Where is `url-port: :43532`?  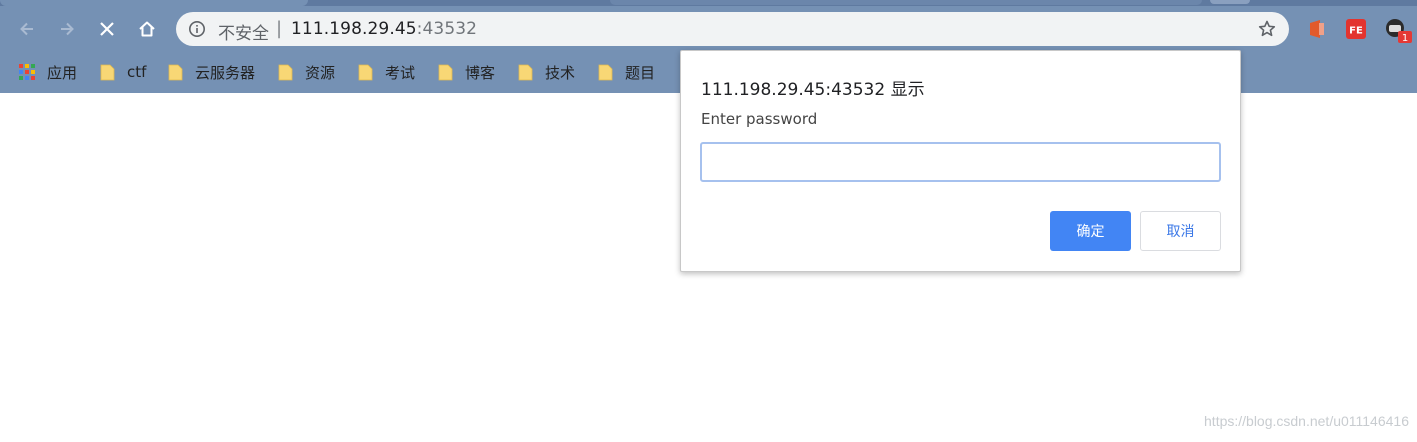 url-port: :43532 is located at coordinates (447, 29).